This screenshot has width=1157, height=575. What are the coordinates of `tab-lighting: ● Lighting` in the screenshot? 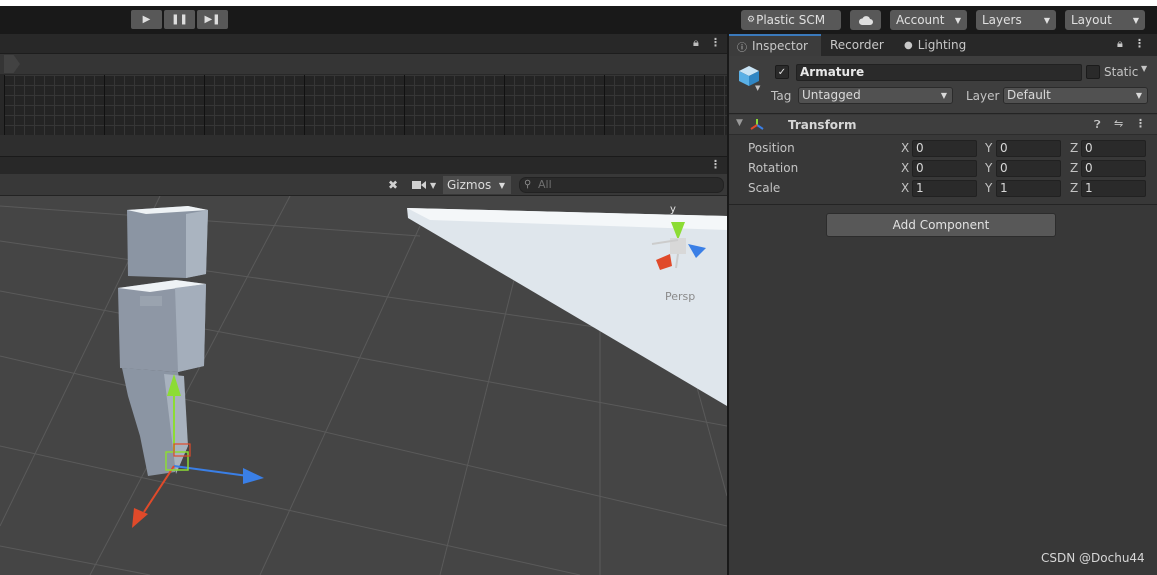 It's located at (935, 45).